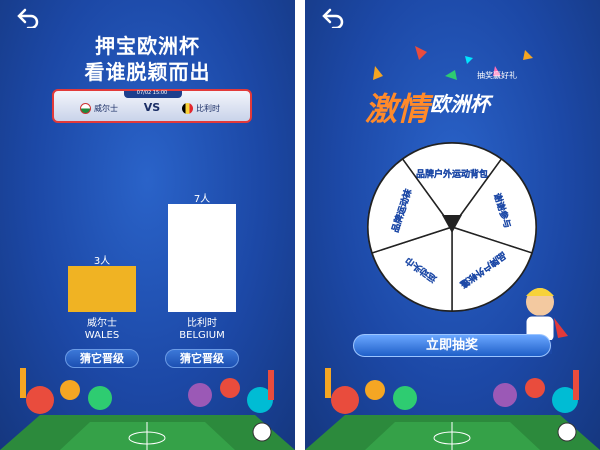 The width and height of the screenshot is (600, 450). What do you see at coordinates (202, 329) in the screenshot?
I see `away-team-label: 比利时 BELGIUM` at bounding box center [202, 329].